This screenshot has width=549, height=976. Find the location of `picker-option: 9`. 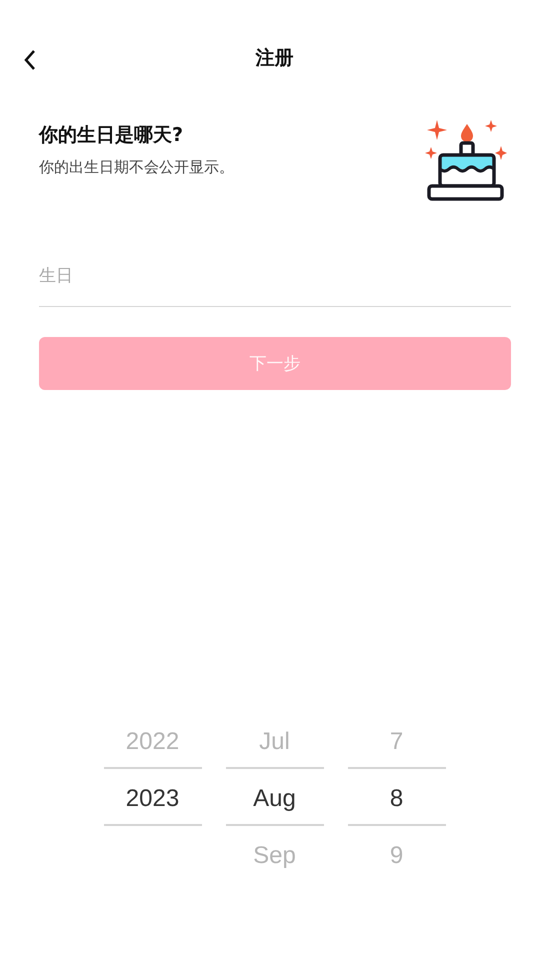

picker-option: 9 is located at coordinates (397, 856).